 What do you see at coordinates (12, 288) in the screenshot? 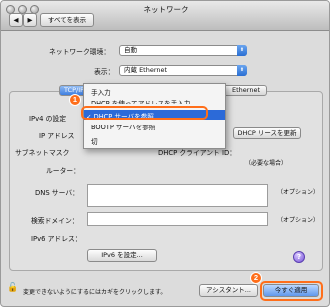
I see `lock-icon: 🔓` at bounding box center [12, 288].